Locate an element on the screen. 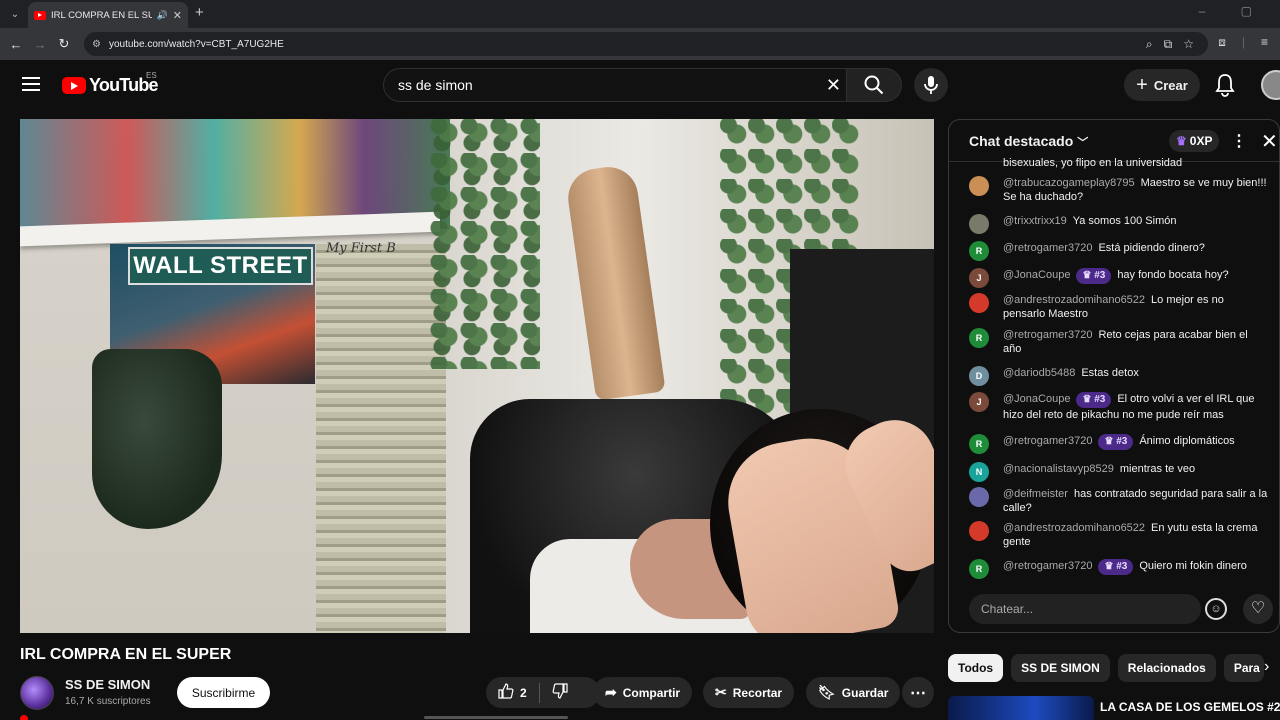 This screenshot has height=720, width=1280. chat-message: bisexuales, yo flipo en la universidad is located at coordinates (1119, 166).